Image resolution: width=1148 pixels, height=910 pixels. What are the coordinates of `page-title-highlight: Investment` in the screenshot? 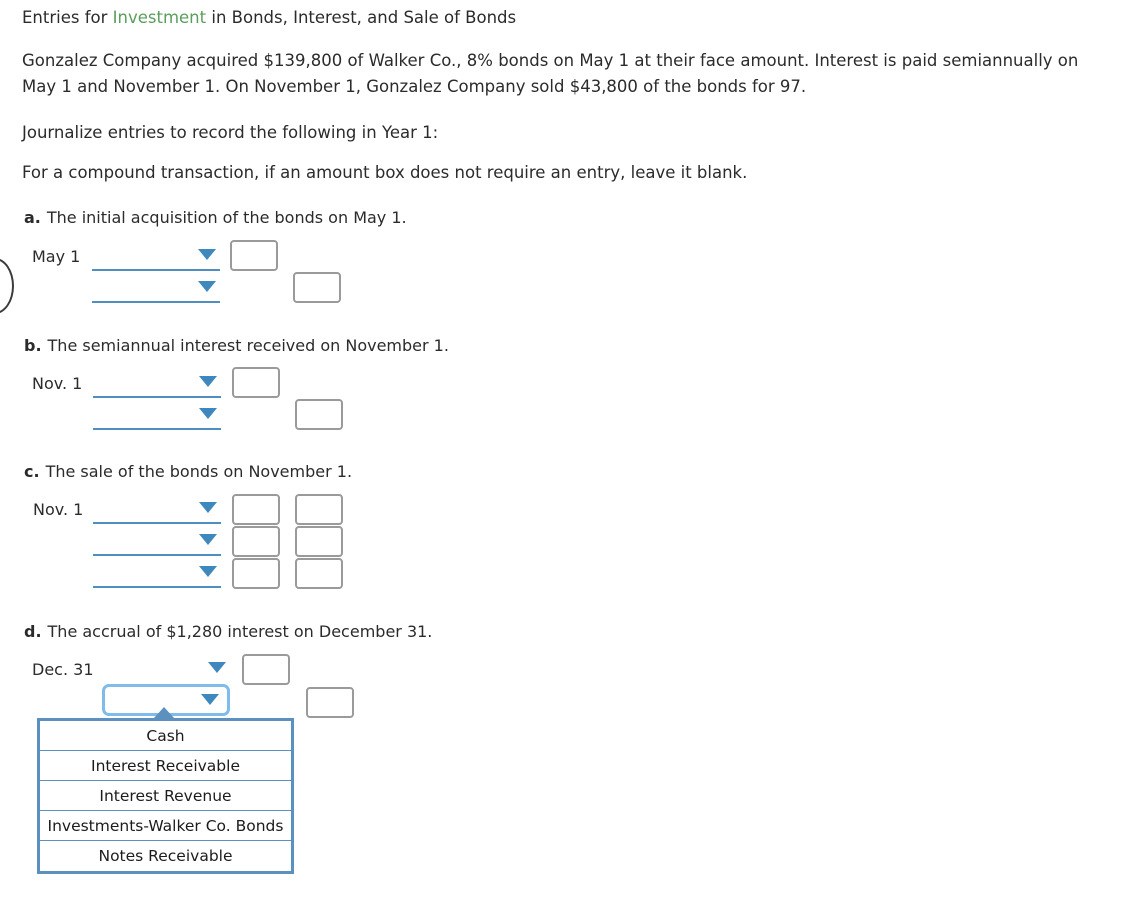 It's located at (159, 17).